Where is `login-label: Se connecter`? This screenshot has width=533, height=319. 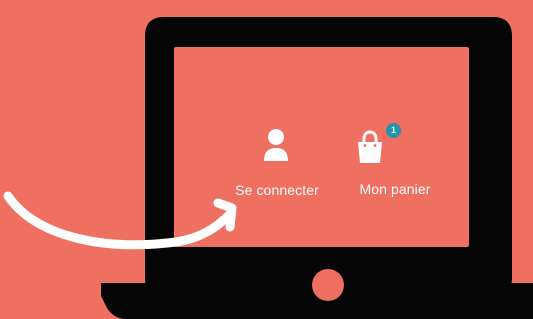 login-label: Se connecter is located at coordinates (277, 190).